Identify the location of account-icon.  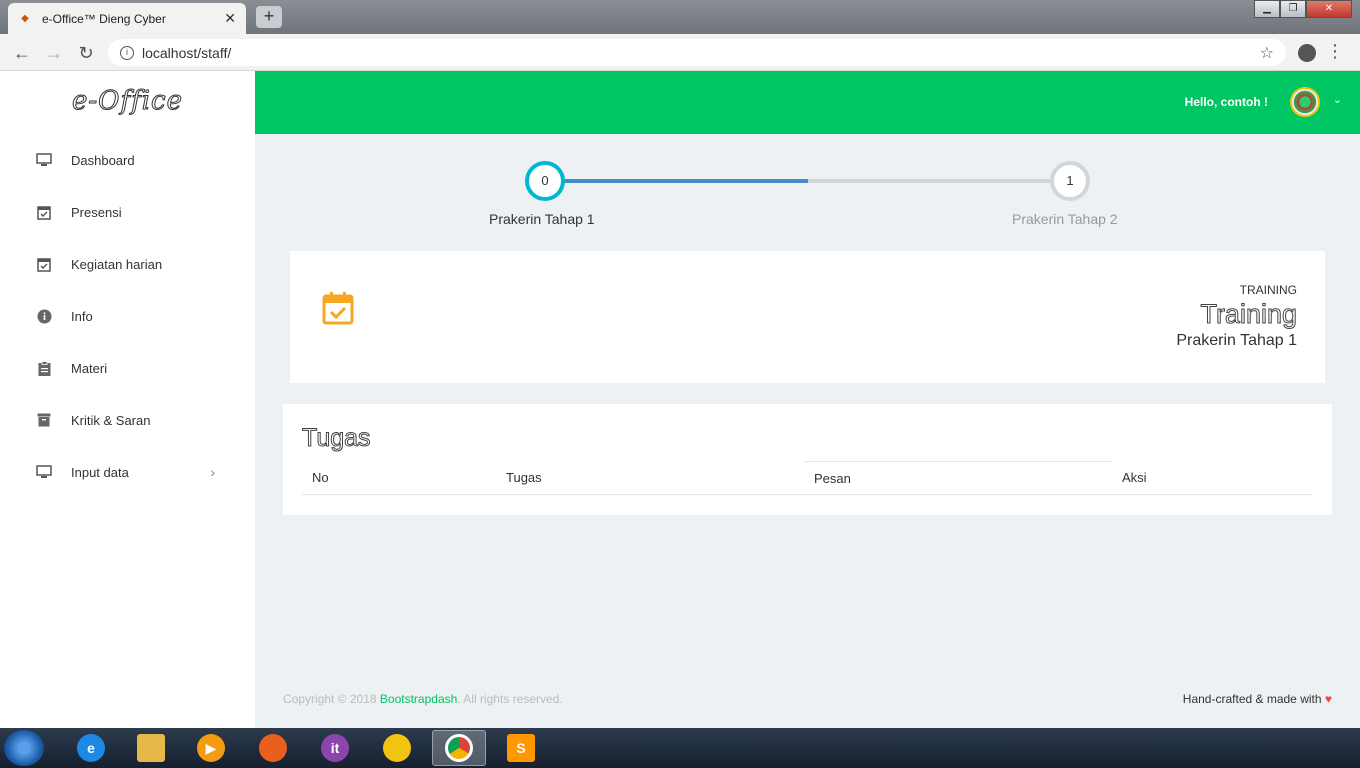
(1307, 53).